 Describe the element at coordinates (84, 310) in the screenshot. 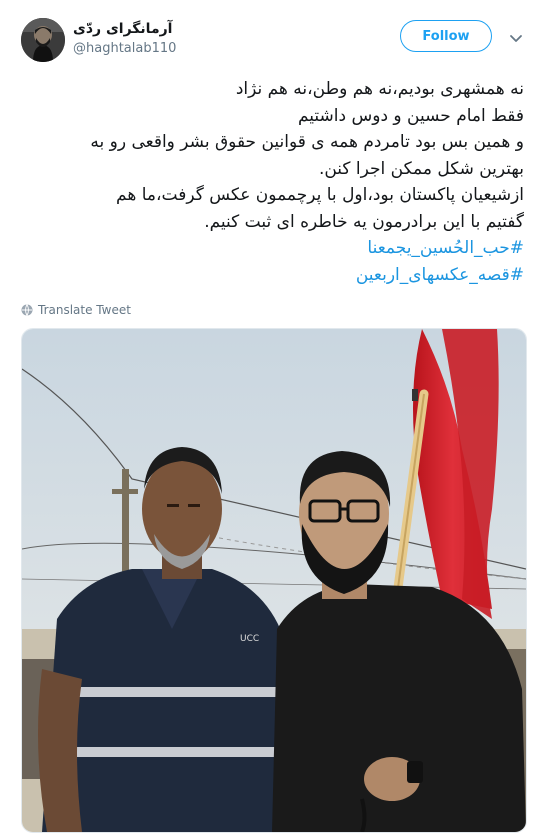

I see `translate-label: Translate Tweet` at that location.